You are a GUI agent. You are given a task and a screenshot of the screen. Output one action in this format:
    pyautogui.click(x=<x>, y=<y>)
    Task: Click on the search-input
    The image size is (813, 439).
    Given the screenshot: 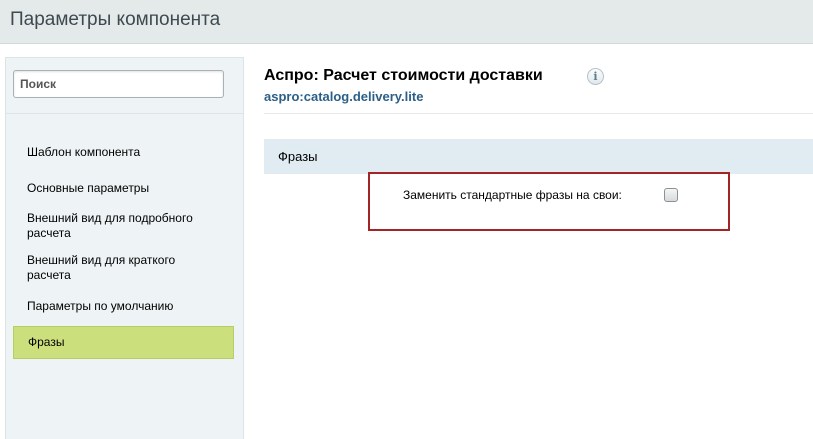 What is the action you would take?
    pyautogui.click(x=118, y=84)
    